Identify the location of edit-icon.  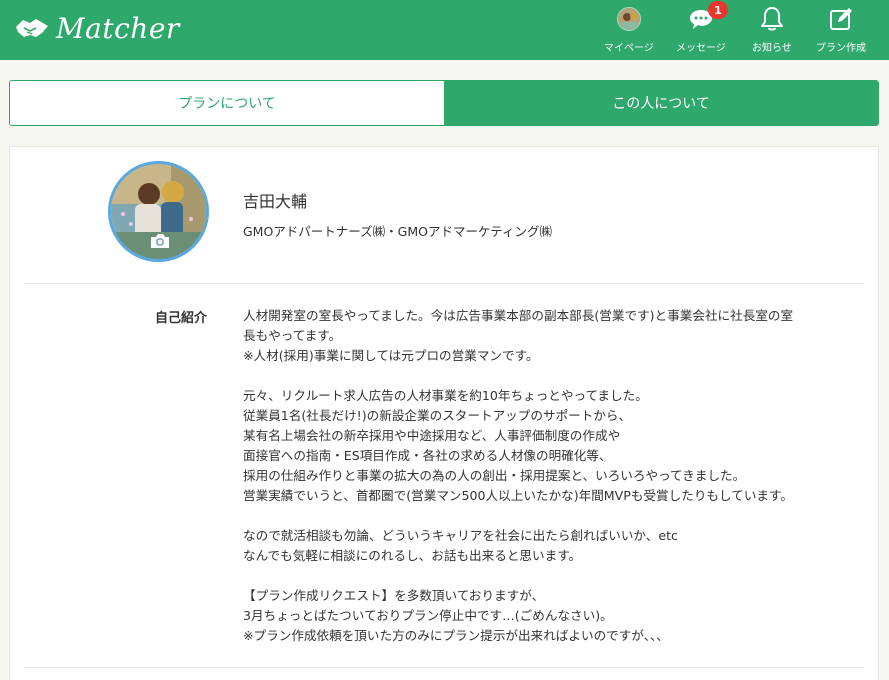
(841, 19).